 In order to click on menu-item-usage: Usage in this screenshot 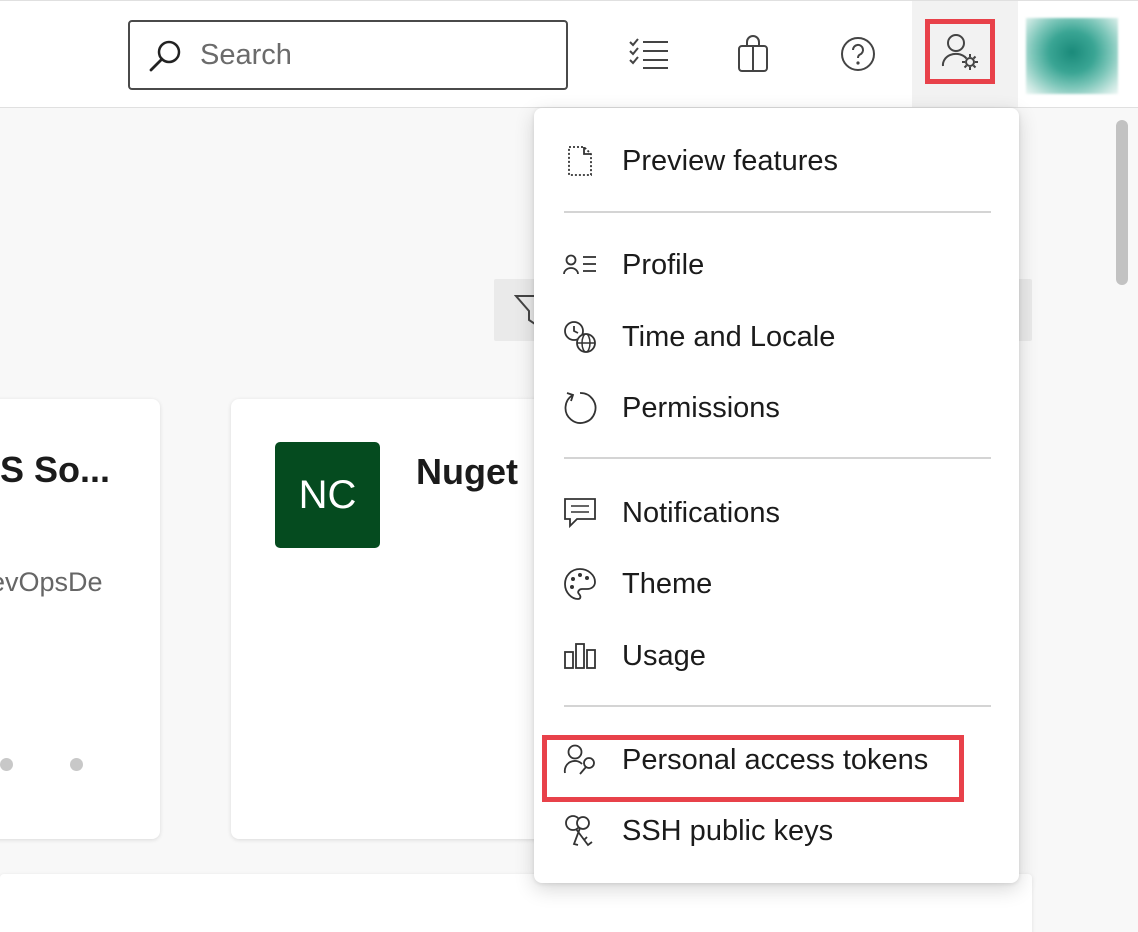, I will do `click(776, 656)`.